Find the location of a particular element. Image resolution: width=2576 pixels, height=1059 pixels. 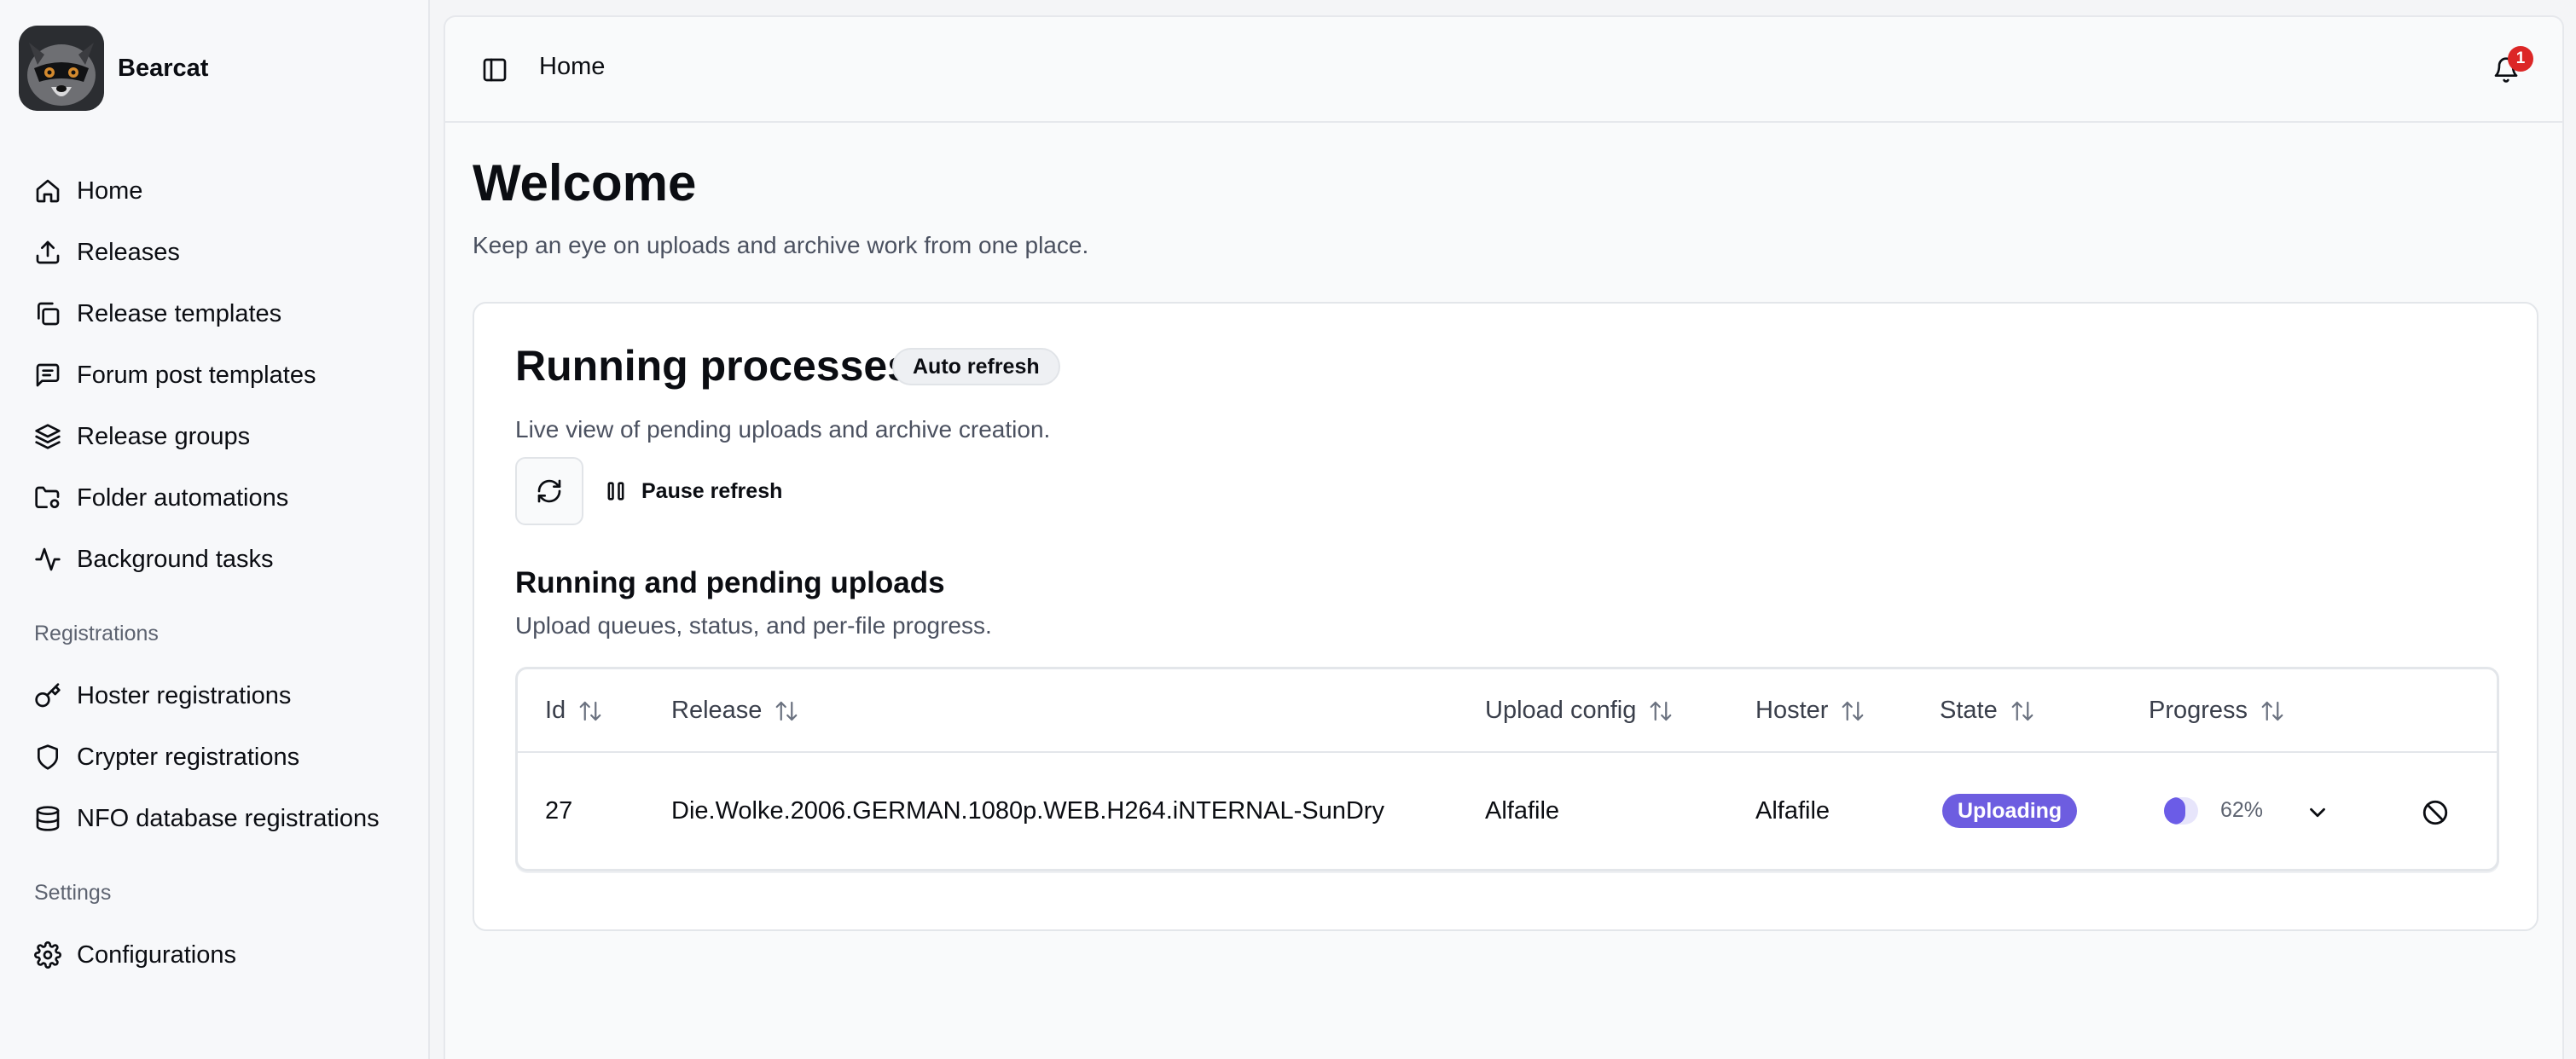

activity-icon is located at coordinates (47, 560).